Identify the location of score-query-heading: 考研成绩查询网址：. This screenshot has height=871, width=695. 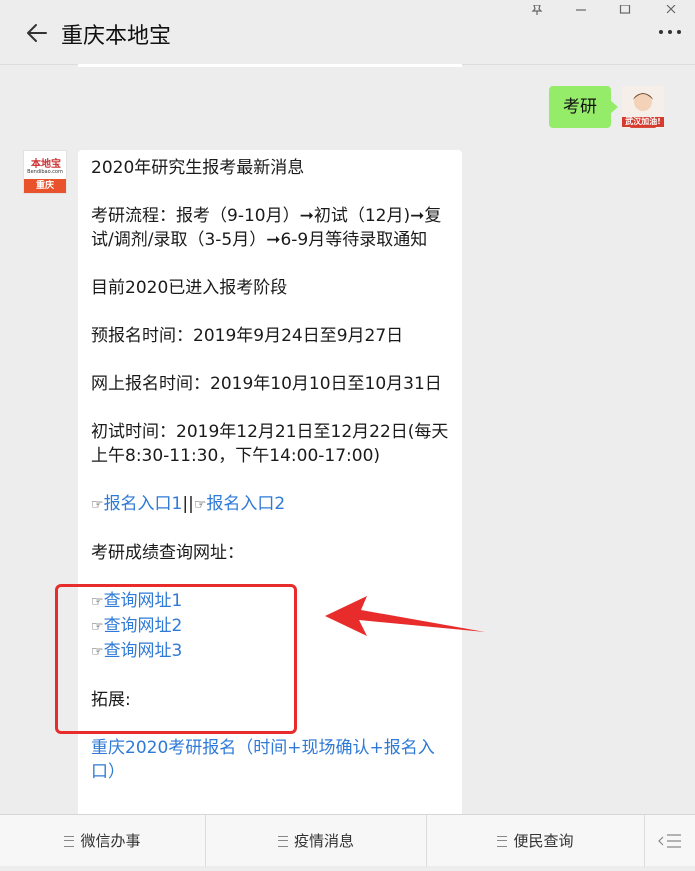
(167, 553).